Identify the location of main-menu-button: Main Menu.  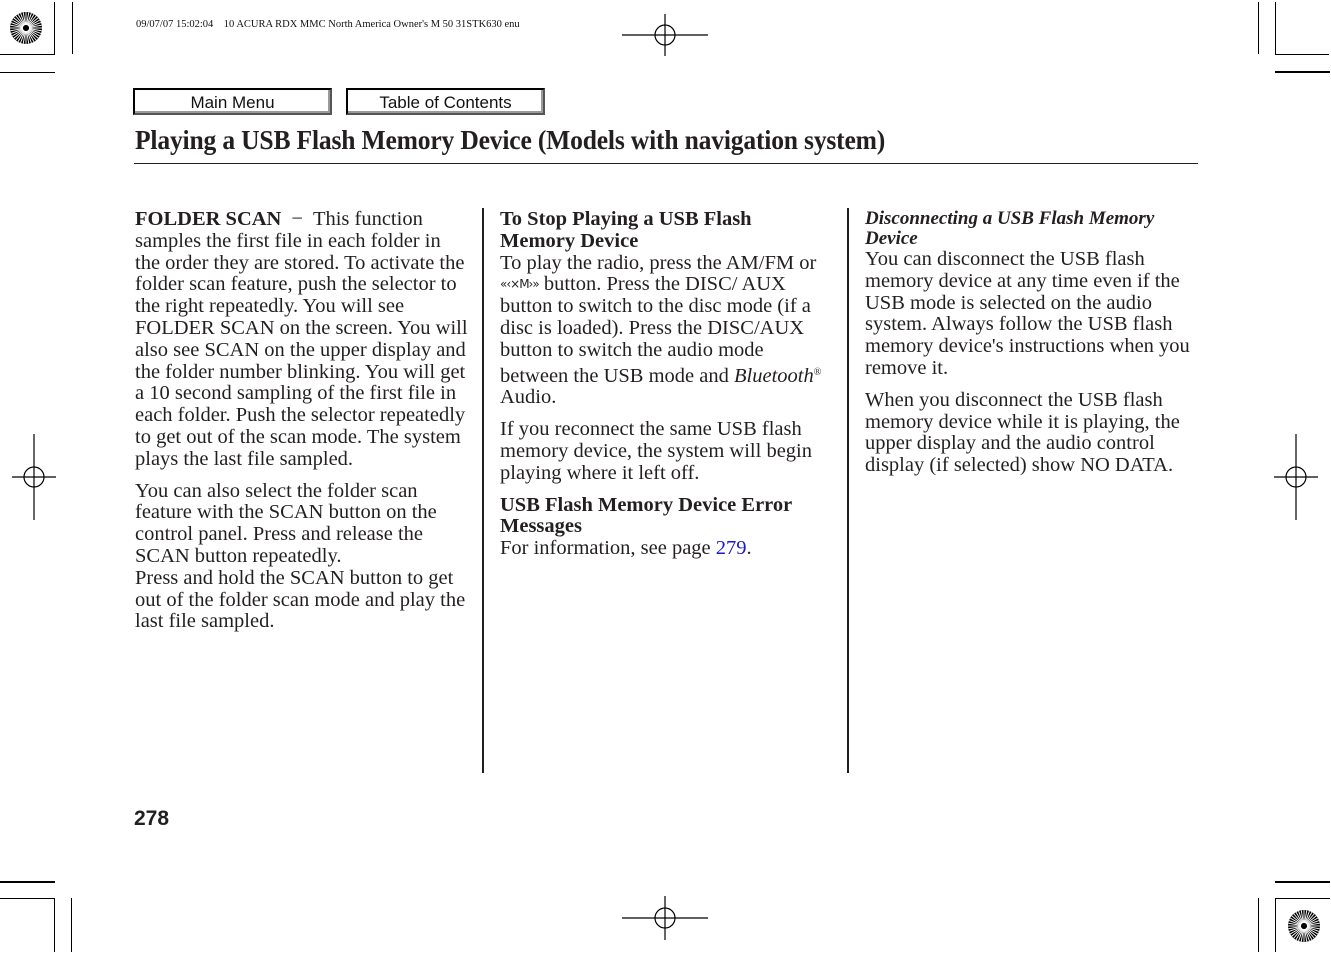
(232, 101).